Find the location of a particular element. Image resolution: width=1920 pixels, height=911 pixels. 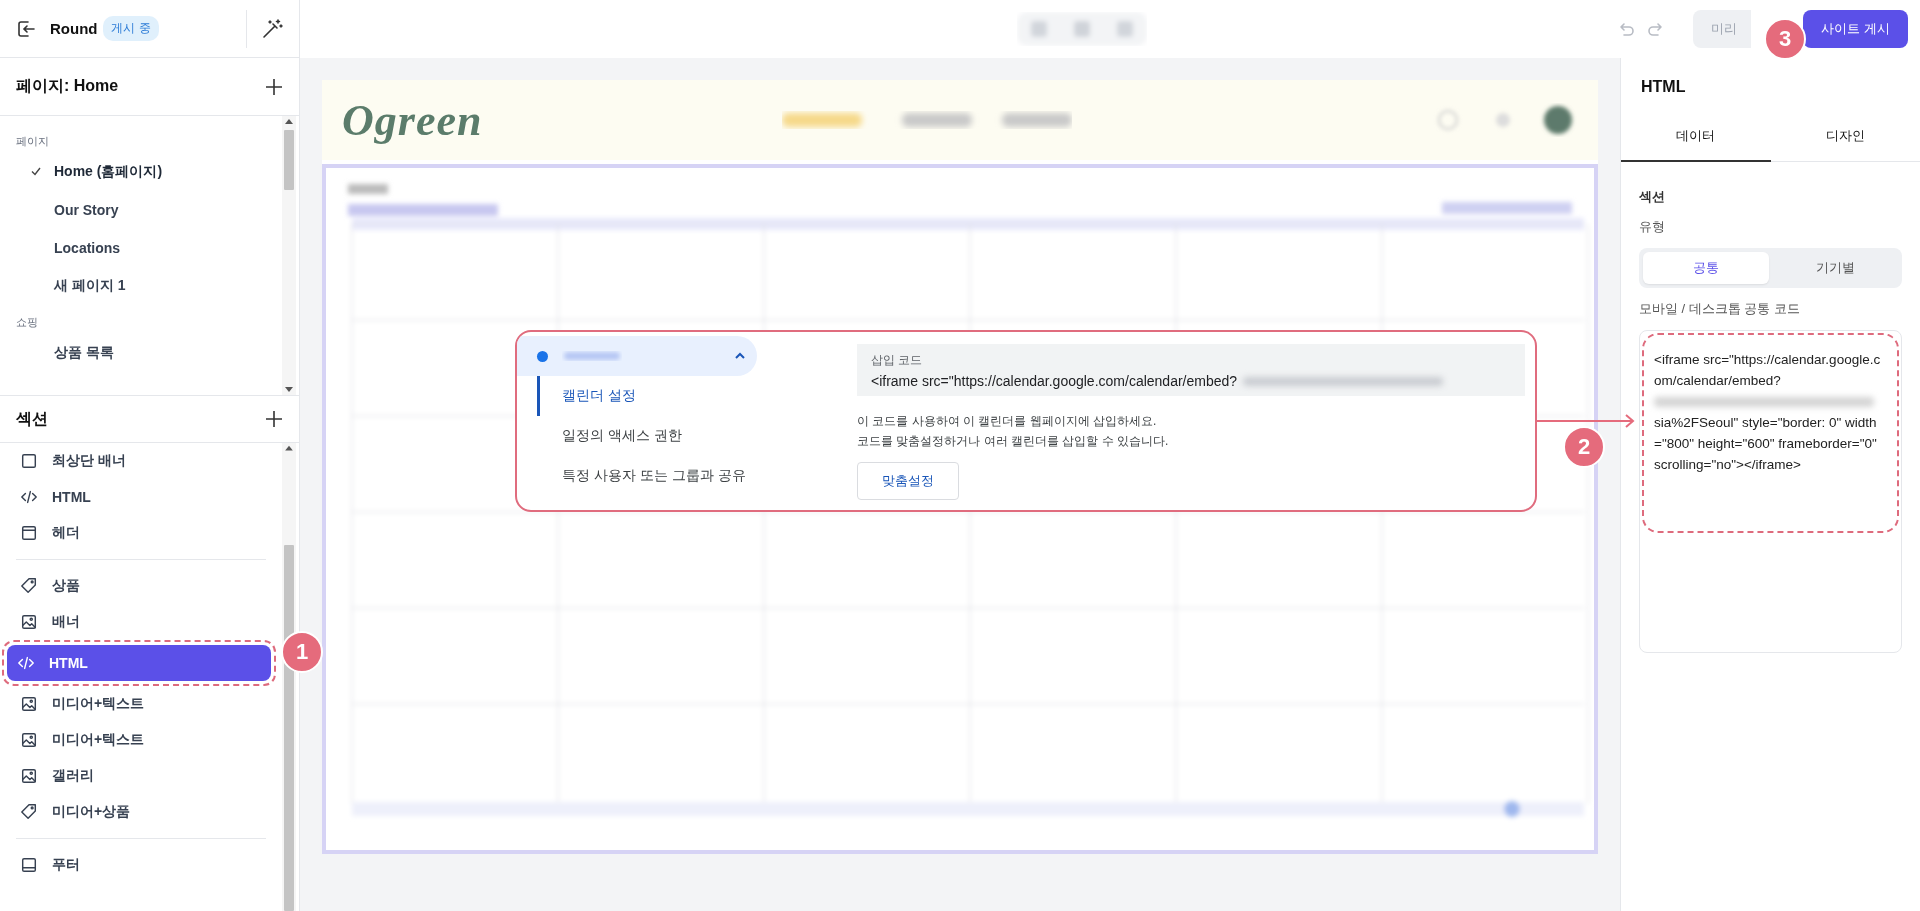

settings-nav-item: 일정의 액세스 권한 is located at coordinates (697, 436).